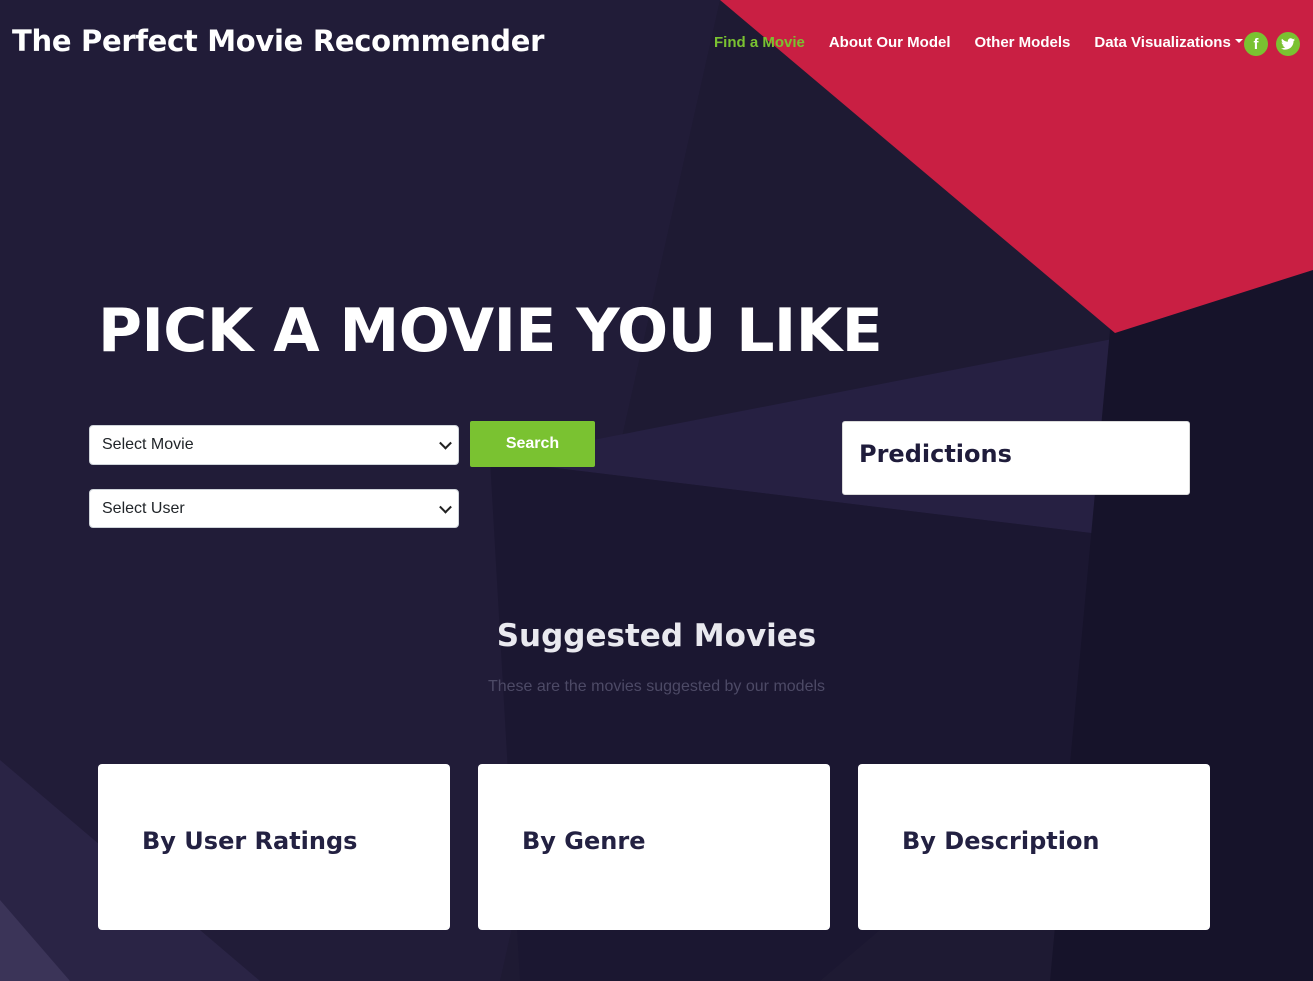  I want to click on card-by-description: By Description, so click(1034, 847).